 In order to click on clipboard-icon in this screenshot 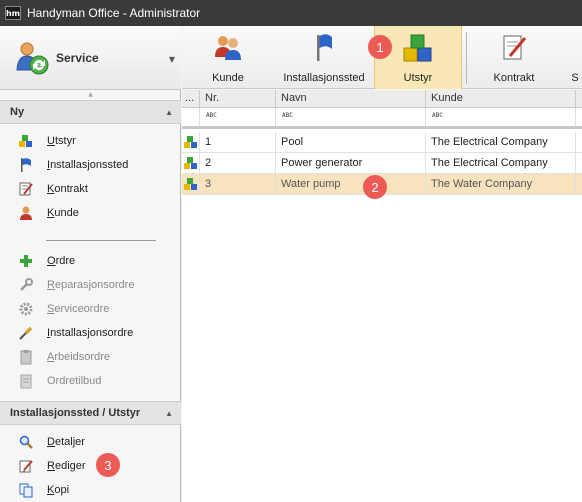, I will do `click(26, 357)`.